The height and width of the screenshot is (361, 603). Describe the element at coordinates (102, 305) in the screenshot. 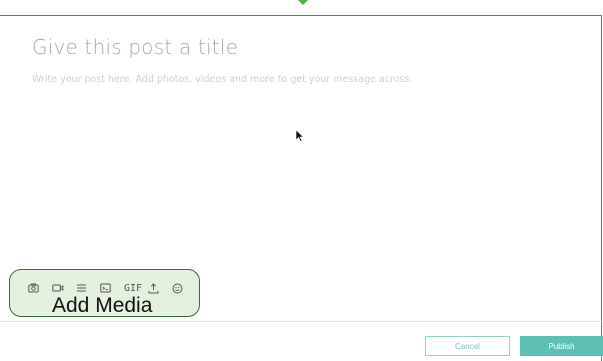

I see `add-media-label: Add Media` at that location.